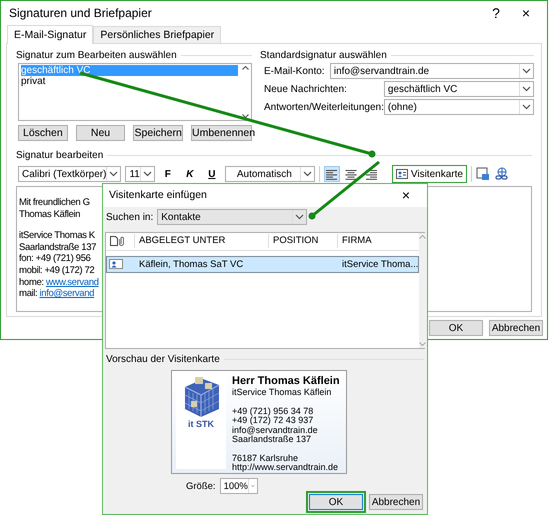 Image resolution: width=550 pixels, height=515 pixels. What do you see at coordinates (191, 264) in the screenshot?
I see `table-cell-text: Käflein, Thomas SaT VC` at bounding box center [191, 264].